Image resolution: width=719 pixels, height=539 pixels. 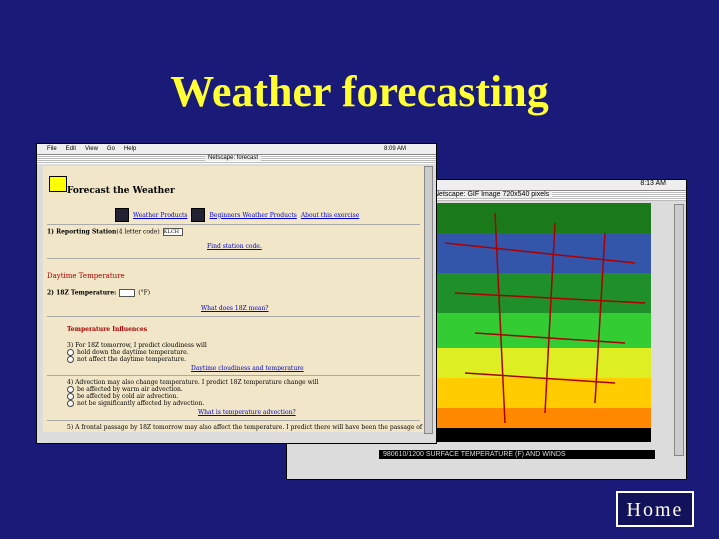 What do you see at coordinates (492, 194) in the screenshot?
I see `window-title: Netscape: GIF Image 720x540 pixels` at bounding box center [492, 194].